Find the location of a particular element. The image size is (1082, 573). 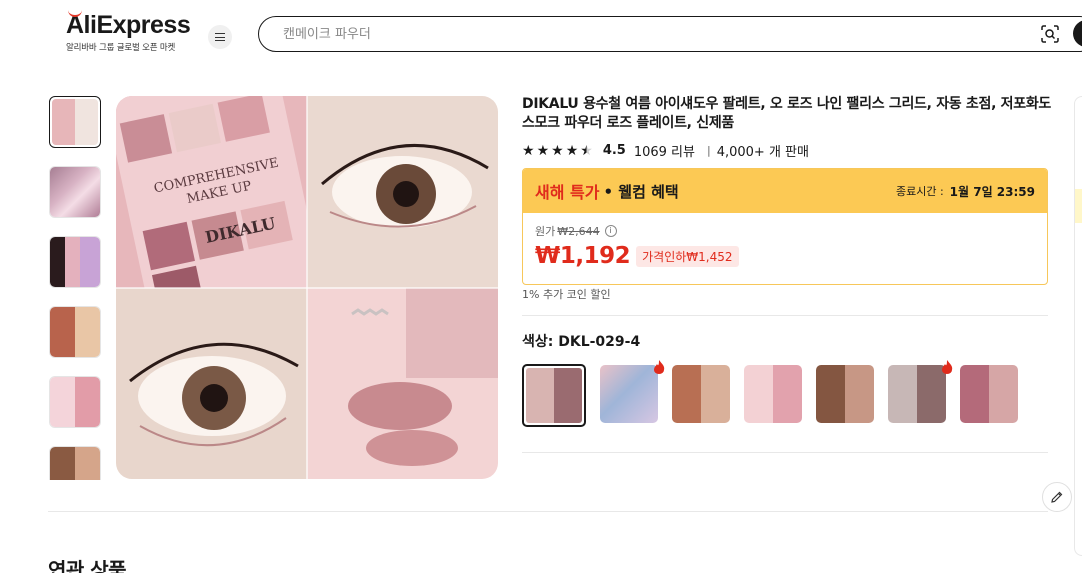

search-bar is located at coordinates (670, 34).